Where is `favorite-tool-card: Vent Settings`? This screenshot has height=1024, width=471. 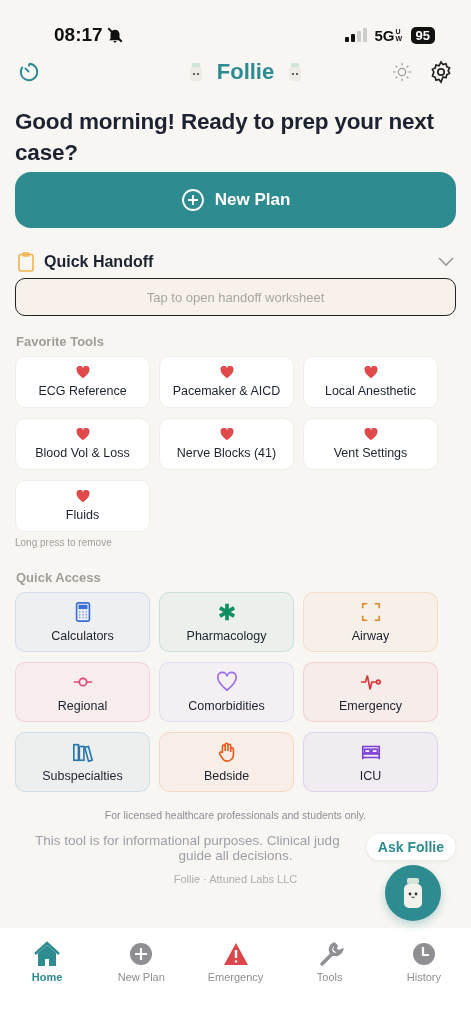
favorite-tool-card: Vent Settings is located at coordinates (370, 444).